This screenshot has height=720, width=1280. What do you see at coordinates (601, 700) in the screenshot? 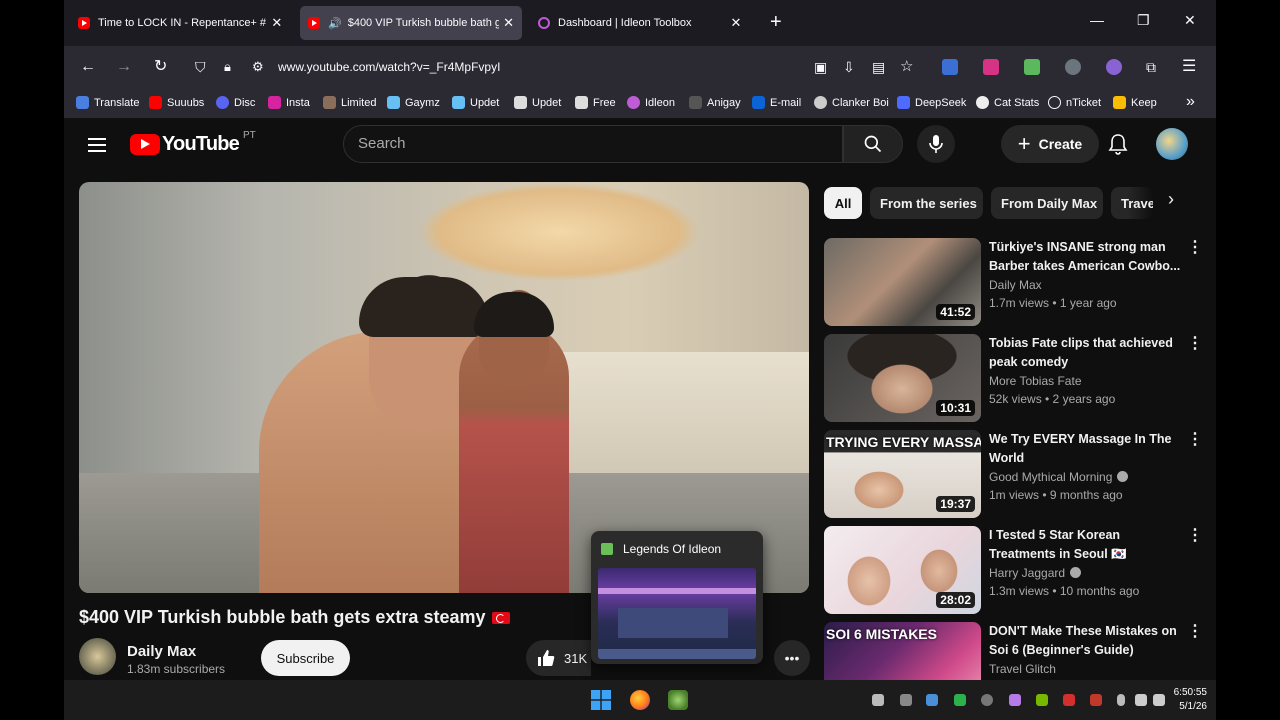
I see `windows-start-icon` at bounding box center [601, 700].